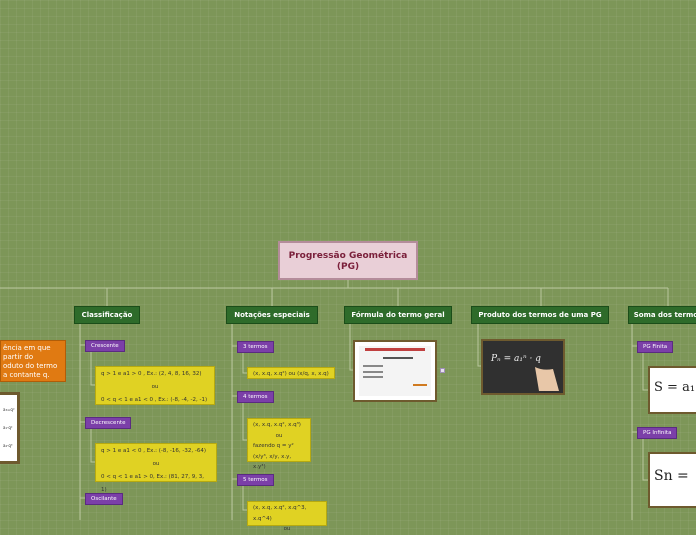  Describe the element at coordinates (657, 433) in the screenshot. I see `node-pg-infinita: PG Infinita` at that location.